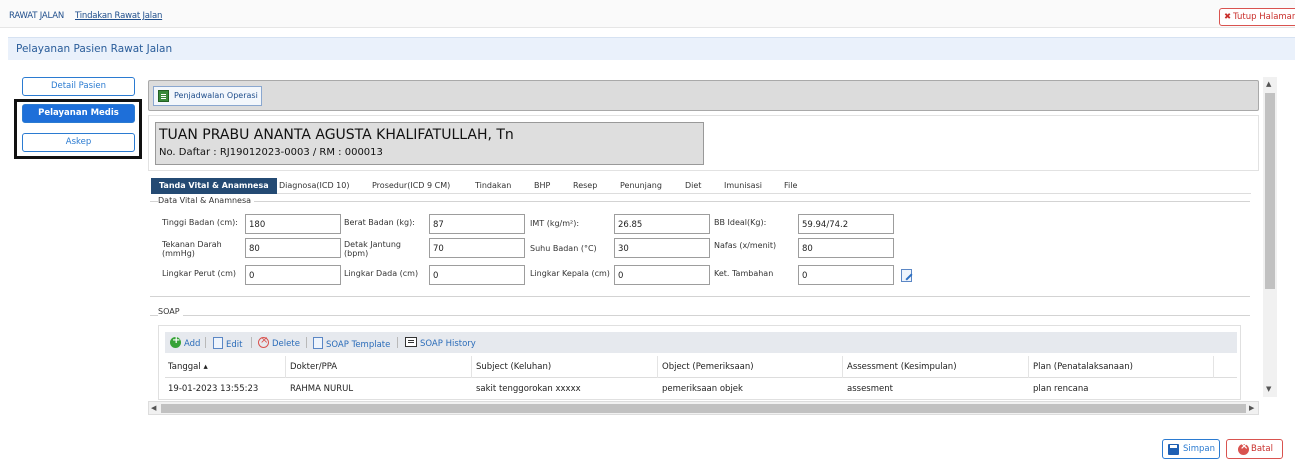 The width and height of the screenshot is (1295, 463). Describe the element at coordinates (662, 248) in the screenshot. I see `suhu-badan-input: 30` at that location.